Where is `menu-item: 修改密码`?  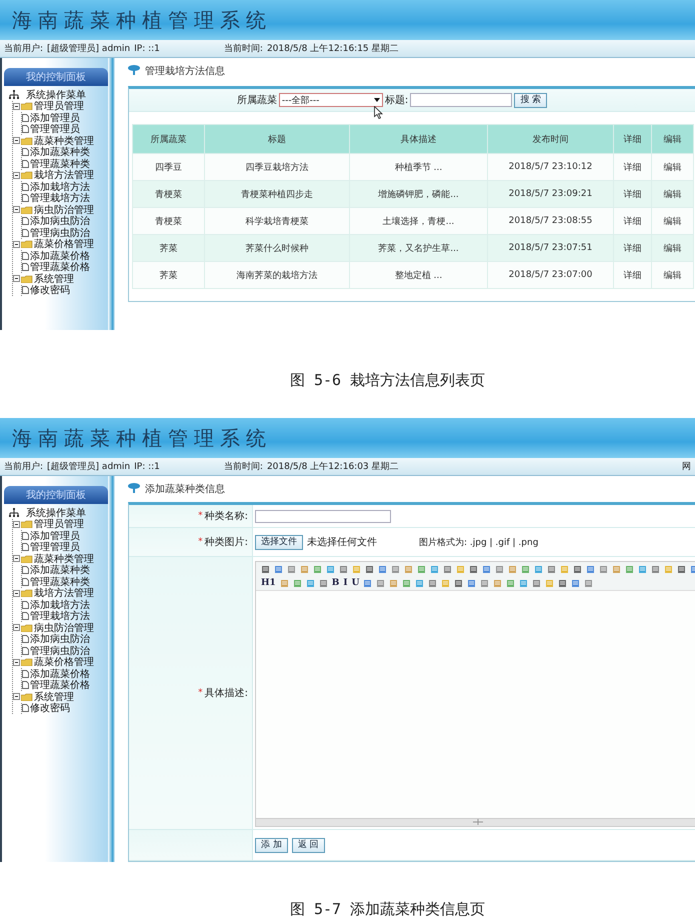 menu-item: 修改密码 is located at coordinates (50, 708).